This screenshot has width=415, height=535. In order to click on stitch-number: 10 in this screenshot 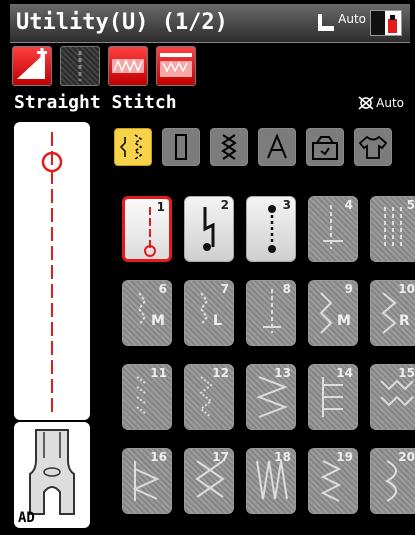, I will do `click(406, 289)`.